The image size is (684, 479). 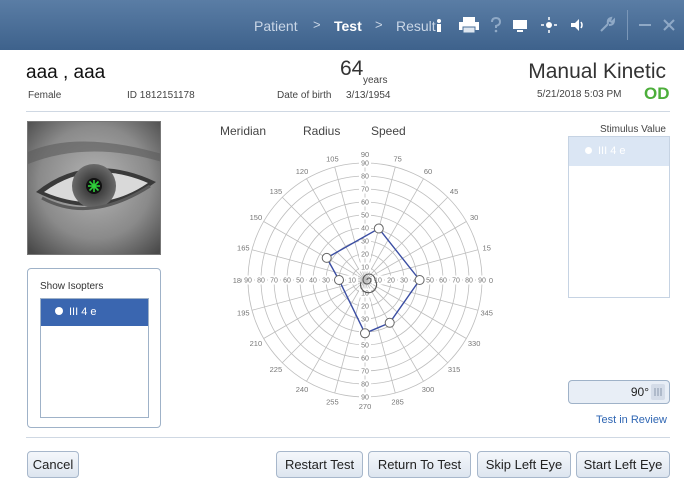 I want to click on test-in-review-link: Test in Review, so click(x=631, y=420).